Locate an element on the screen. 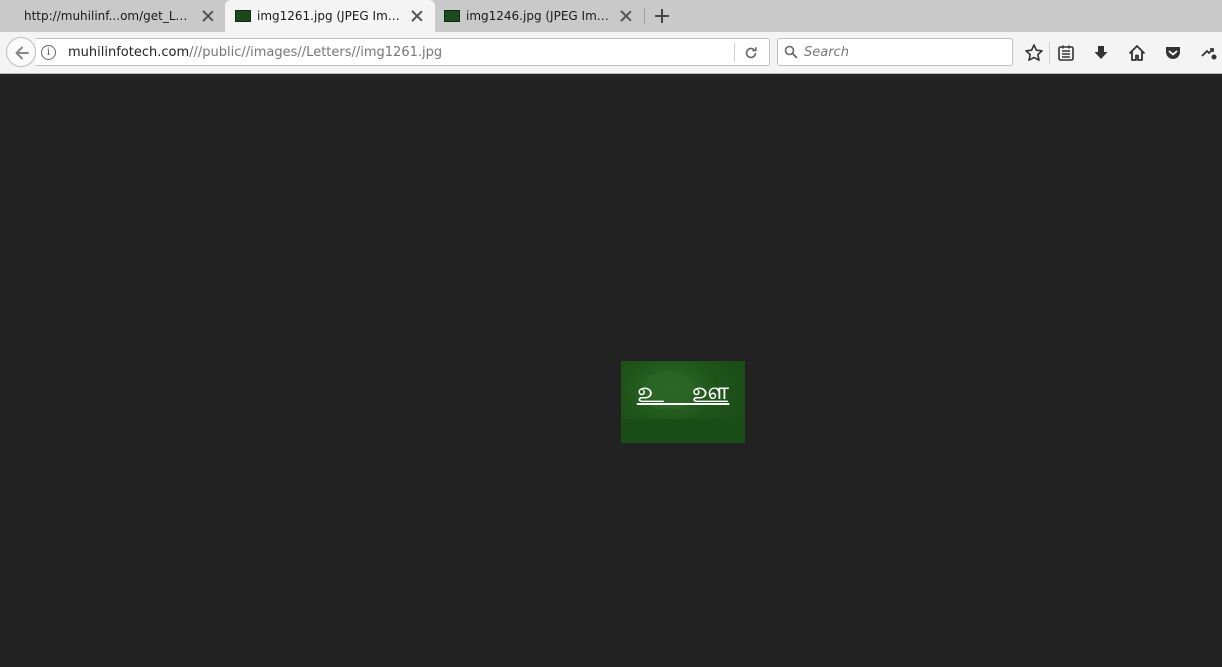 The width and height of the screenshot is (1222, 667). download-icon is located at coordinates (1101, 53).